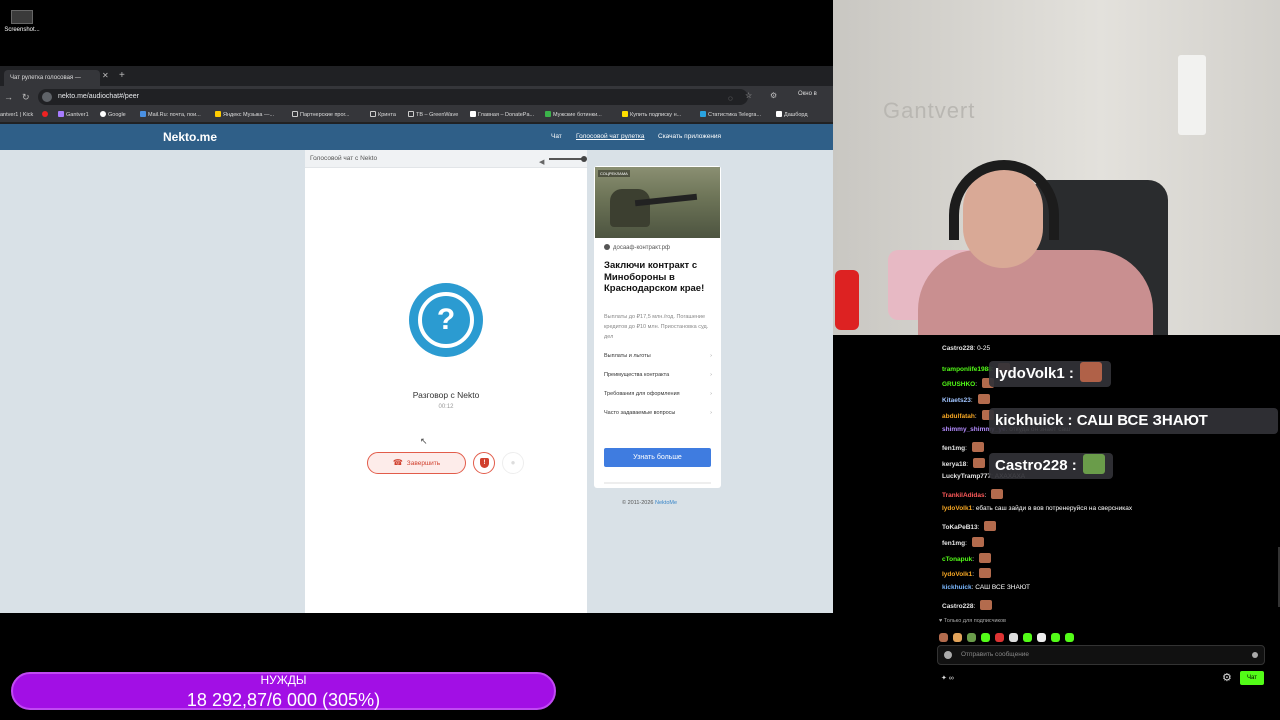 The height and width of the screenshot is (720, 1280). I want to click on input-action-icon, so click(1255, 655).